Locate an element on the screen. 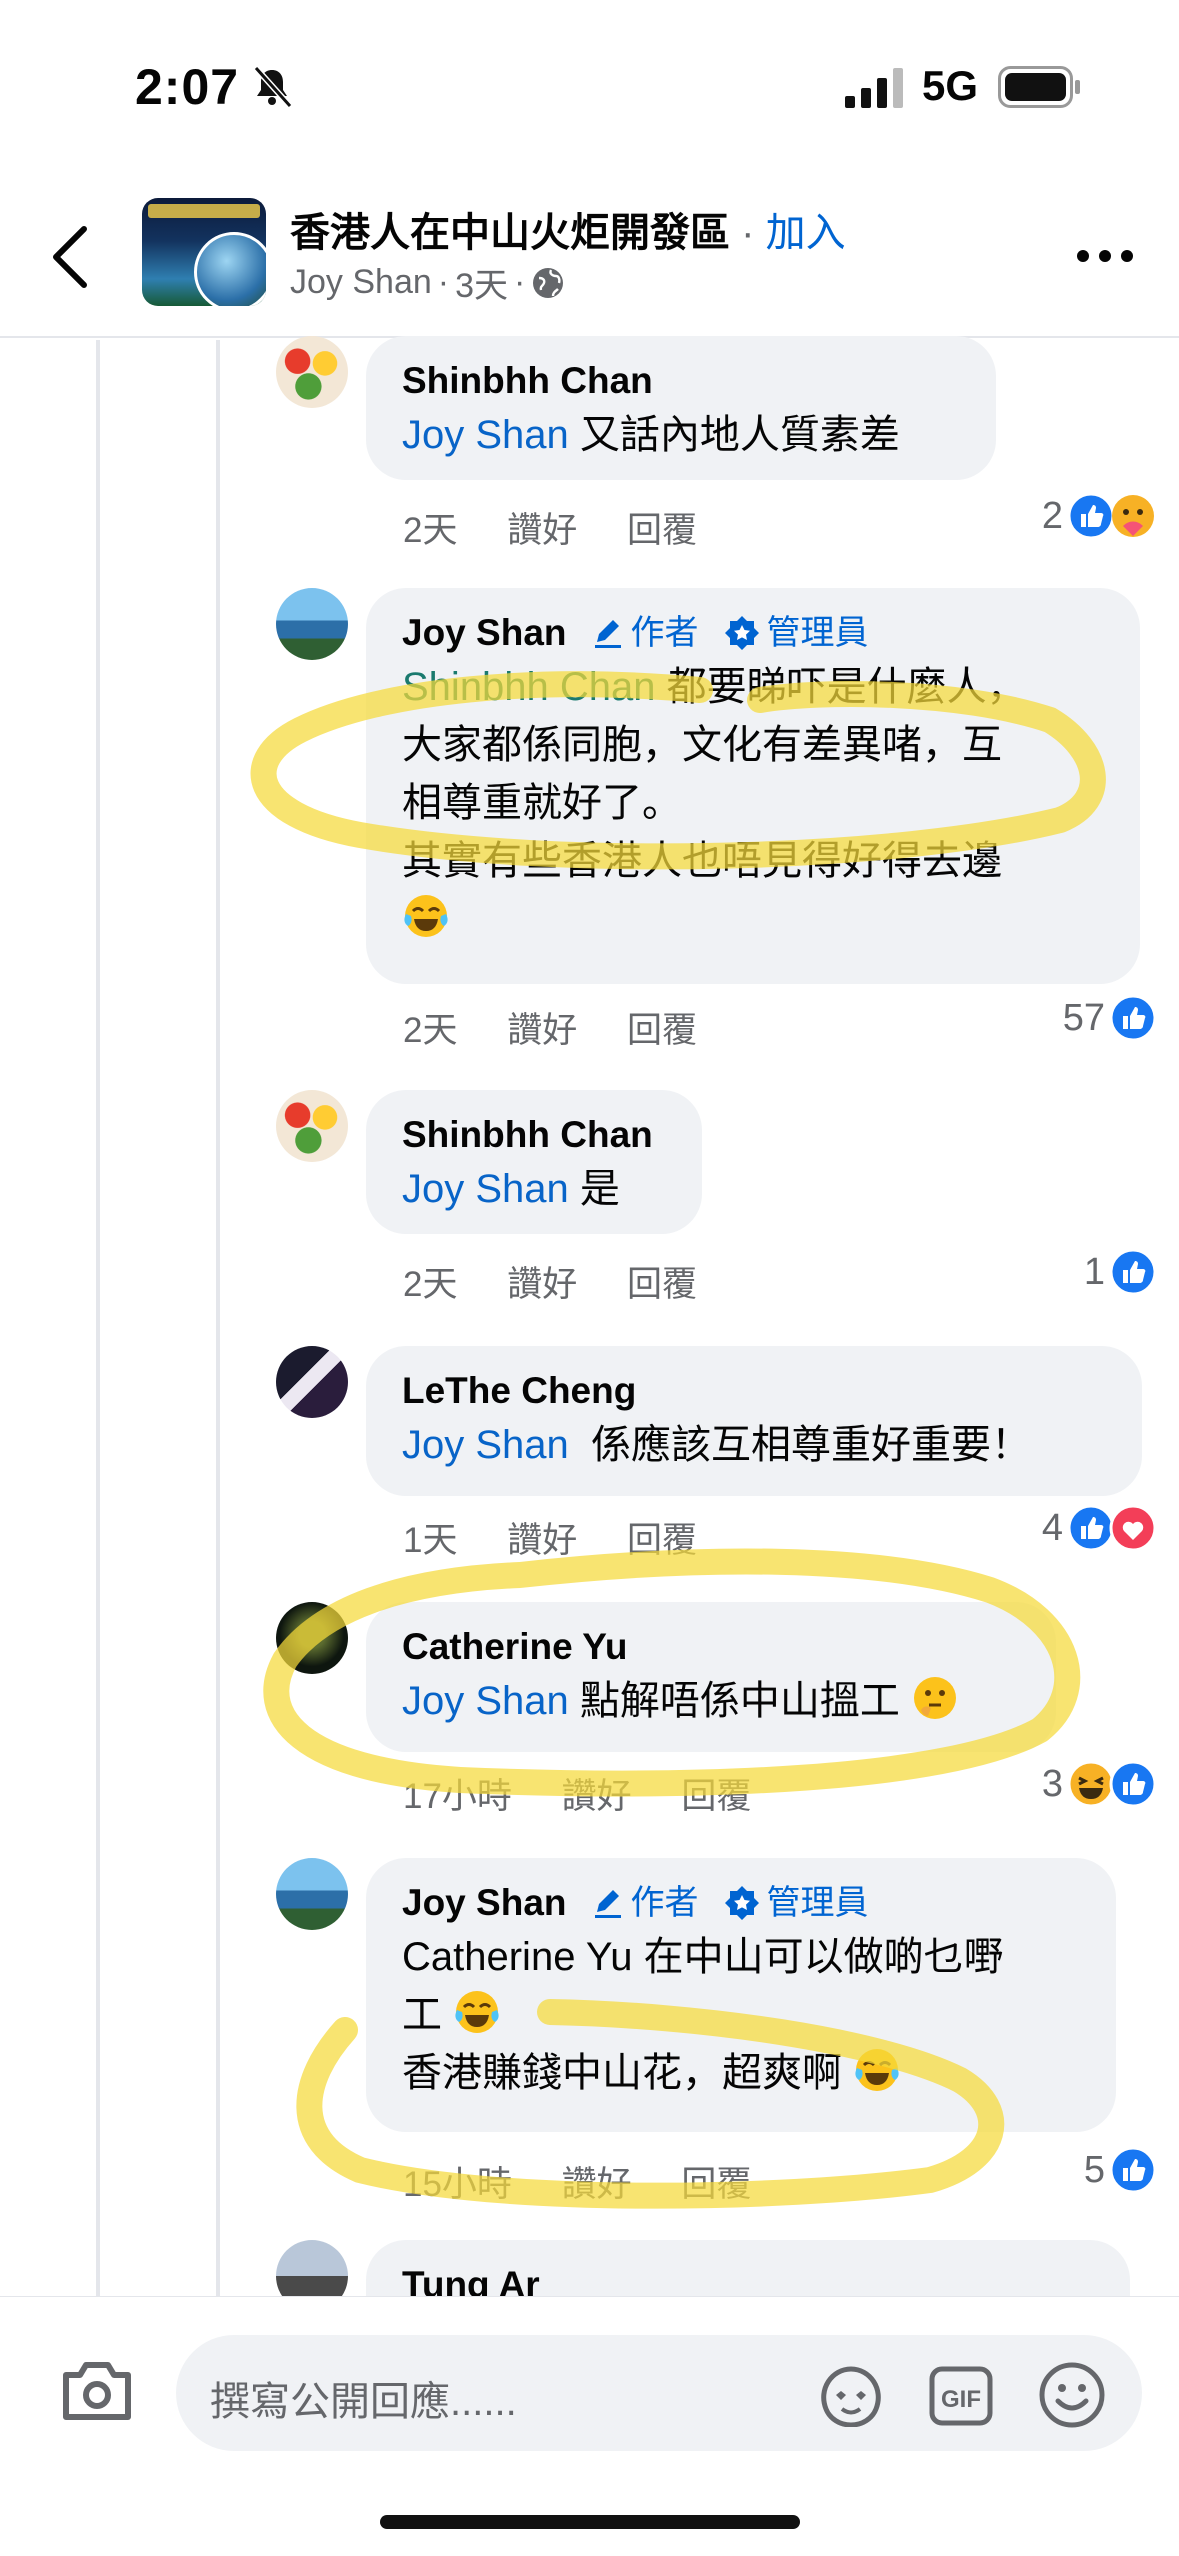 The image size is (1179, 2556). reaction-summary: 2 is located at coordinates (1099, 516).